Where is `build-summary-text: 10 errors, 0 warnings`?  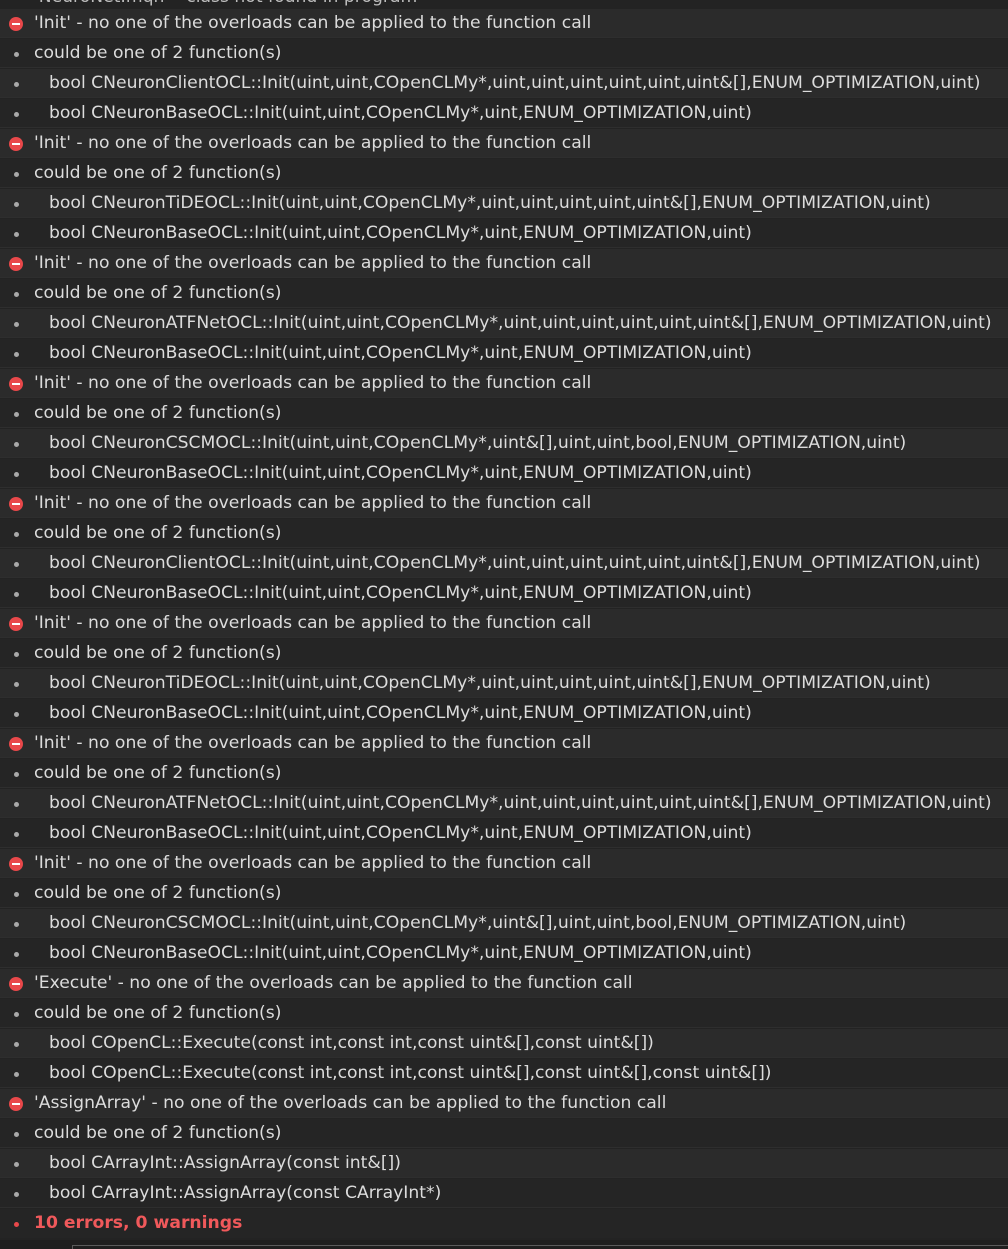
build-summary-text: 10 errors, 0 warnings is located at coordinates (138, 1223).